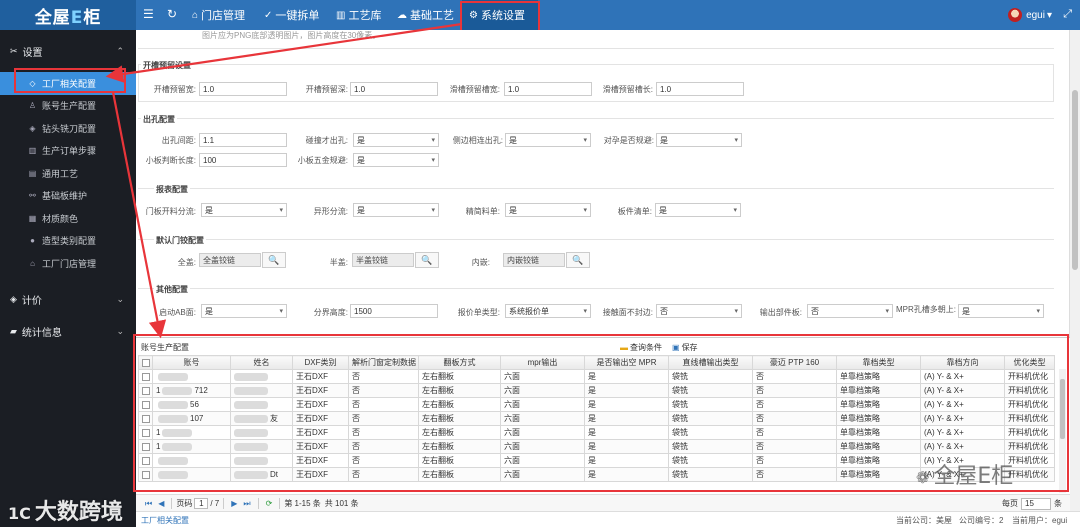  I want to click on part-list-select: 是, so click(698, 210).